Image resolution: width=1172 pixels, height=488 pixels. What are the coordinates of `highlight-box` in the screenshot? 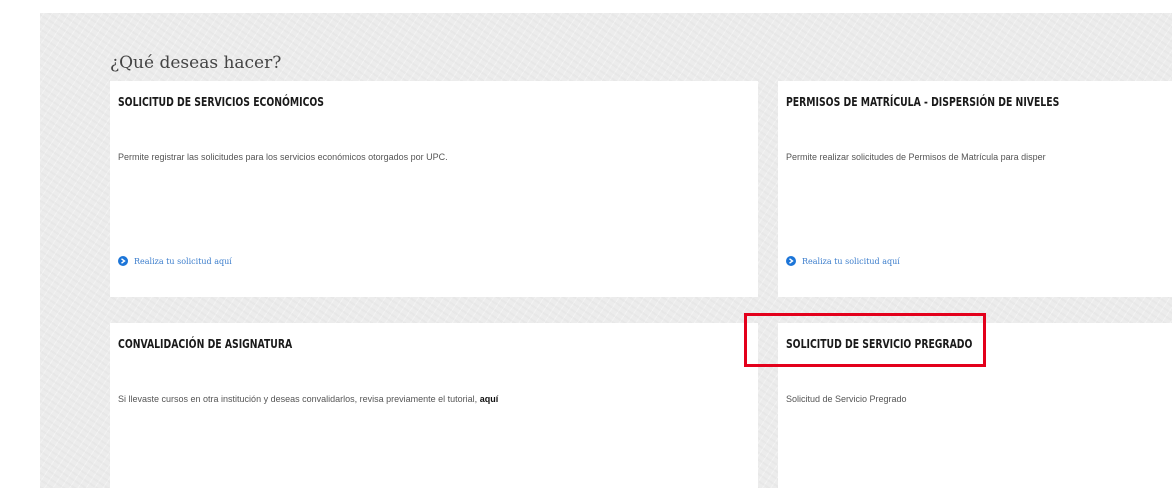 It's located at (865, 340).